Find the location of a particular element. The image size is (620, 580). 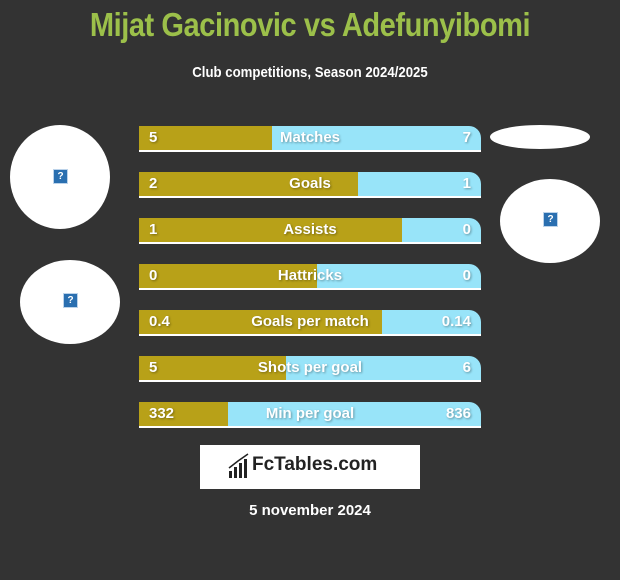

stat-row: 0.4 Goals per match 0.14 is located at coordinates (310, 323).